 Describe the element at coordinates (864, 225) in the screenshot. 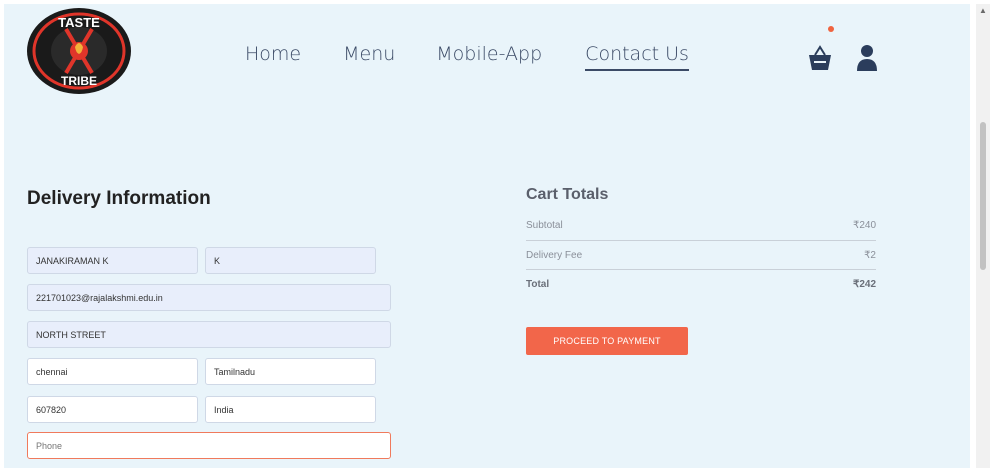

I see `subtotal-value: ₹240` at that location.